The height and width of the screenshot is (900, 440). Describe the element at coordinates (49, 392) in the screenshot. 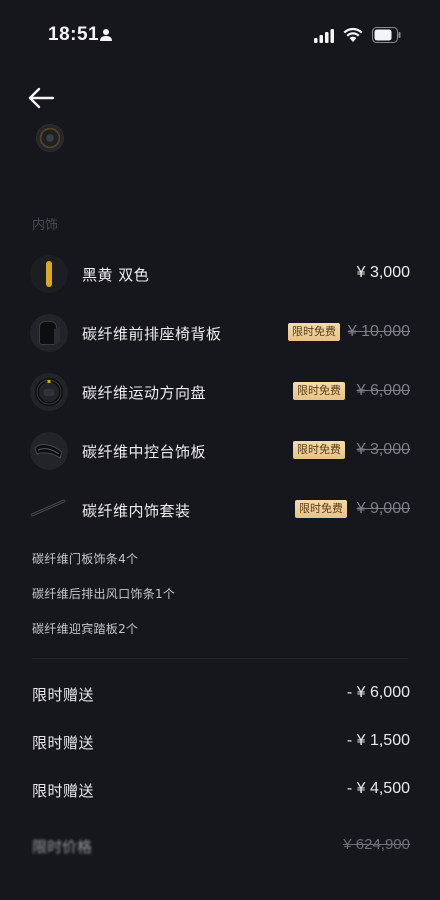

I see `steering-wheel-thumbnail` at that location.